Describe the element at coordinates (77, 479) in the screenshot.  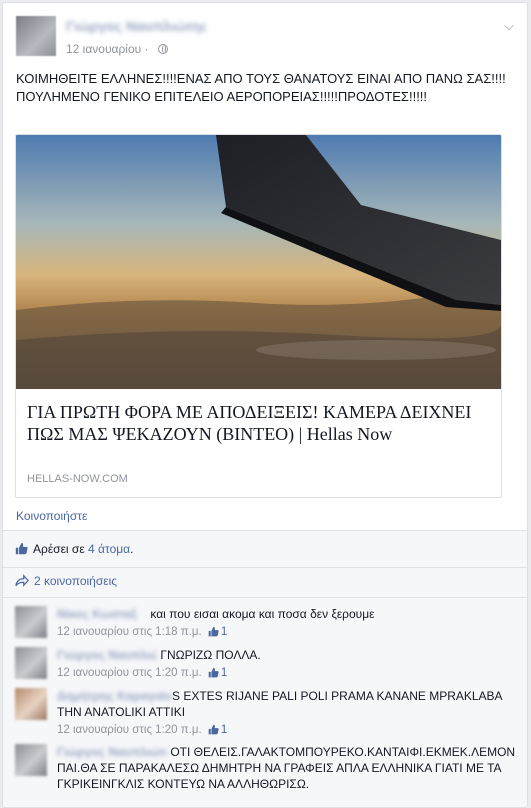
I see `link-domain: HELLAS-NOW.COM` at that location.